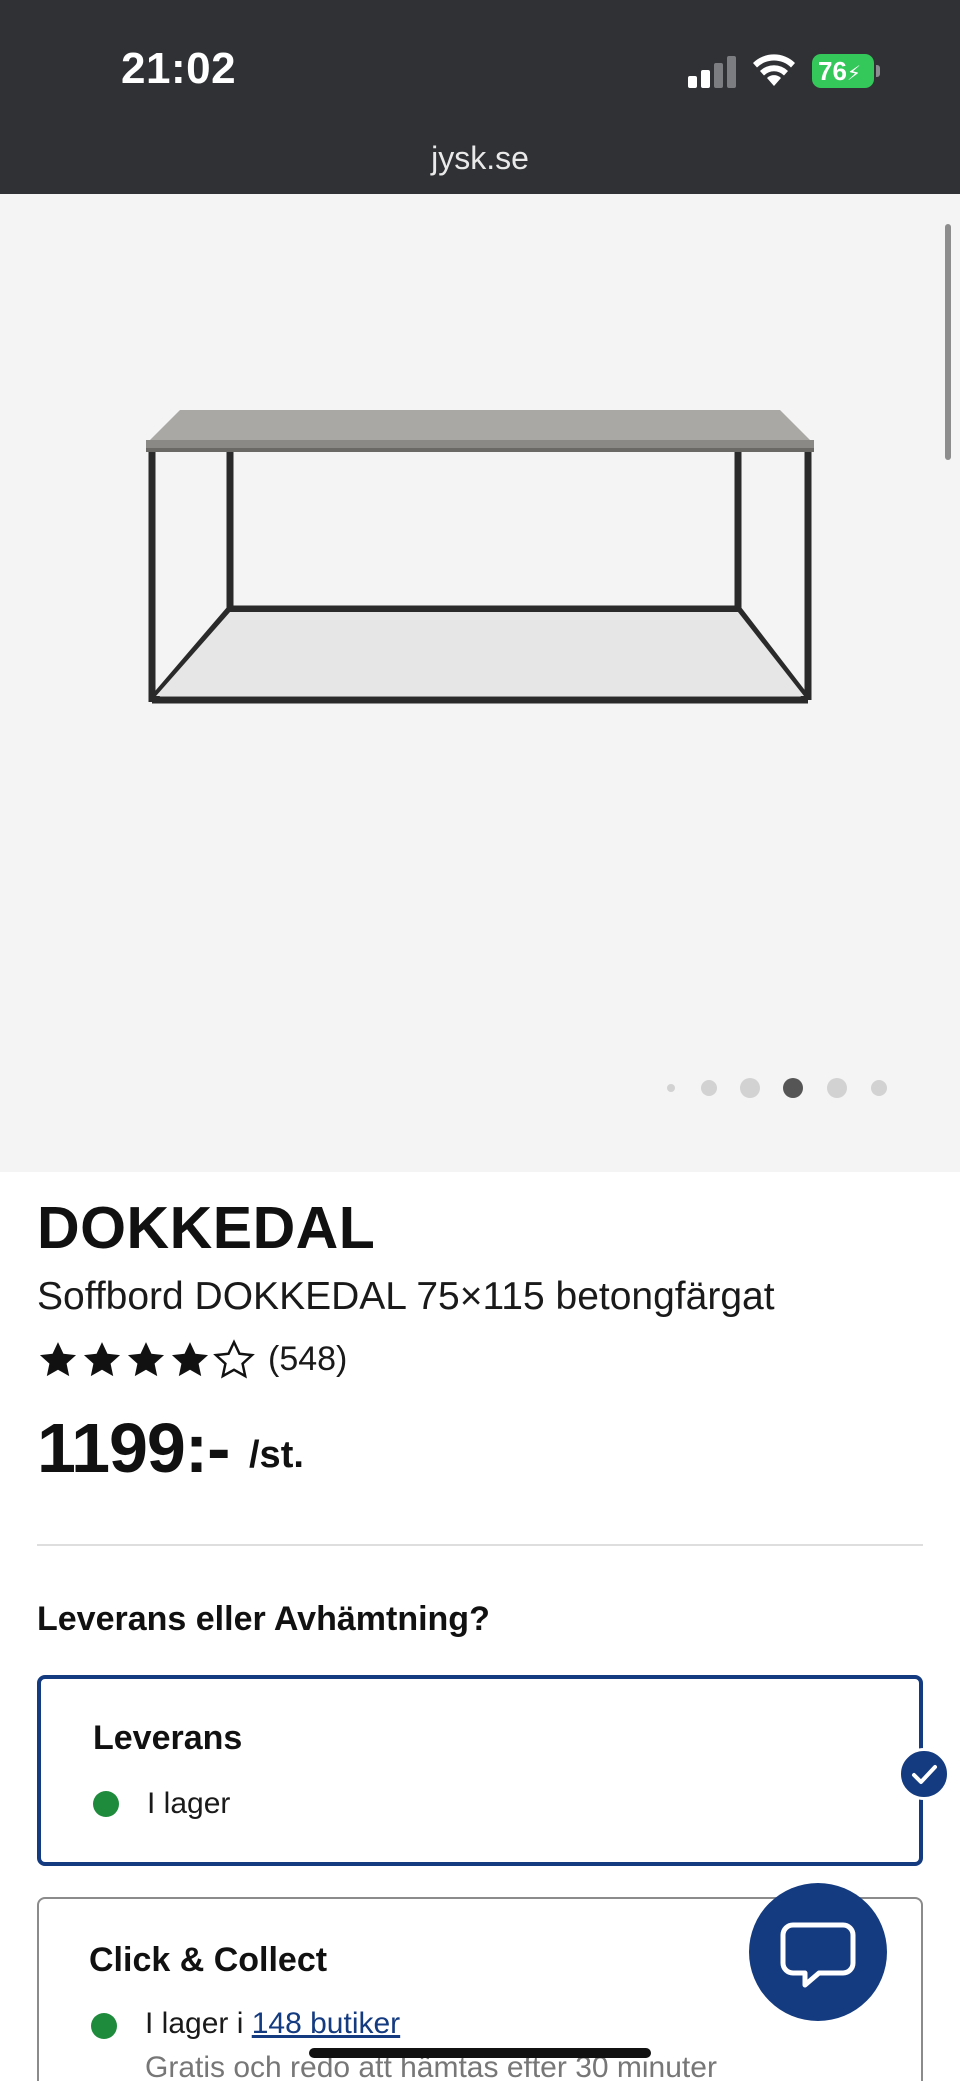 This screenshot has height=2081, width=960. I want to click on chat-bubble-icon, so click(818, 1955).